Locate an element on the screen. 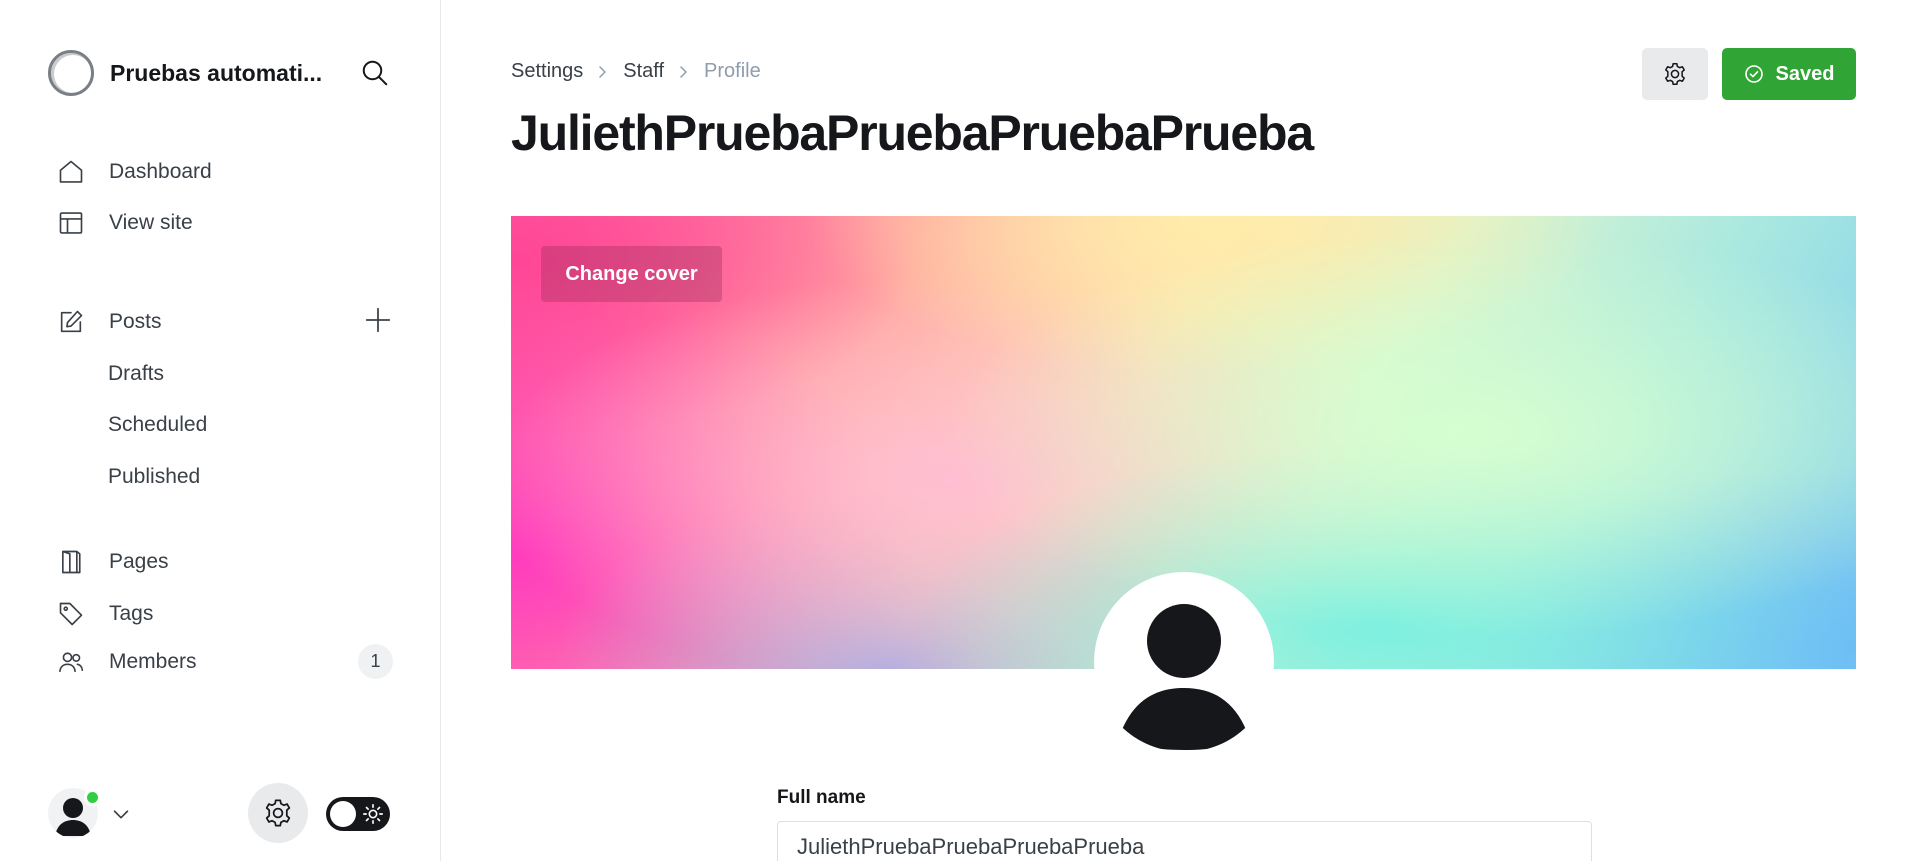 The height and width of the screenshot is (861, 1920). sidebar-item-label: Tags is located at coordinates (131, 613).